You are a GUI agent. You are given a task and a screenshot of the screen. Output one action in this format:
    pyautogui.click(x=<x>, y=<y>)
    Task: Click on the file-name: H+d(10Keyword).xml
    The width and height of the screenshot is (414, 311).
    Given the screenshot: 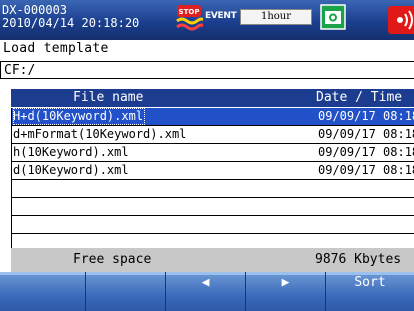 What is the action you would take?
    pyautogui.click(x=79, y=116)
    